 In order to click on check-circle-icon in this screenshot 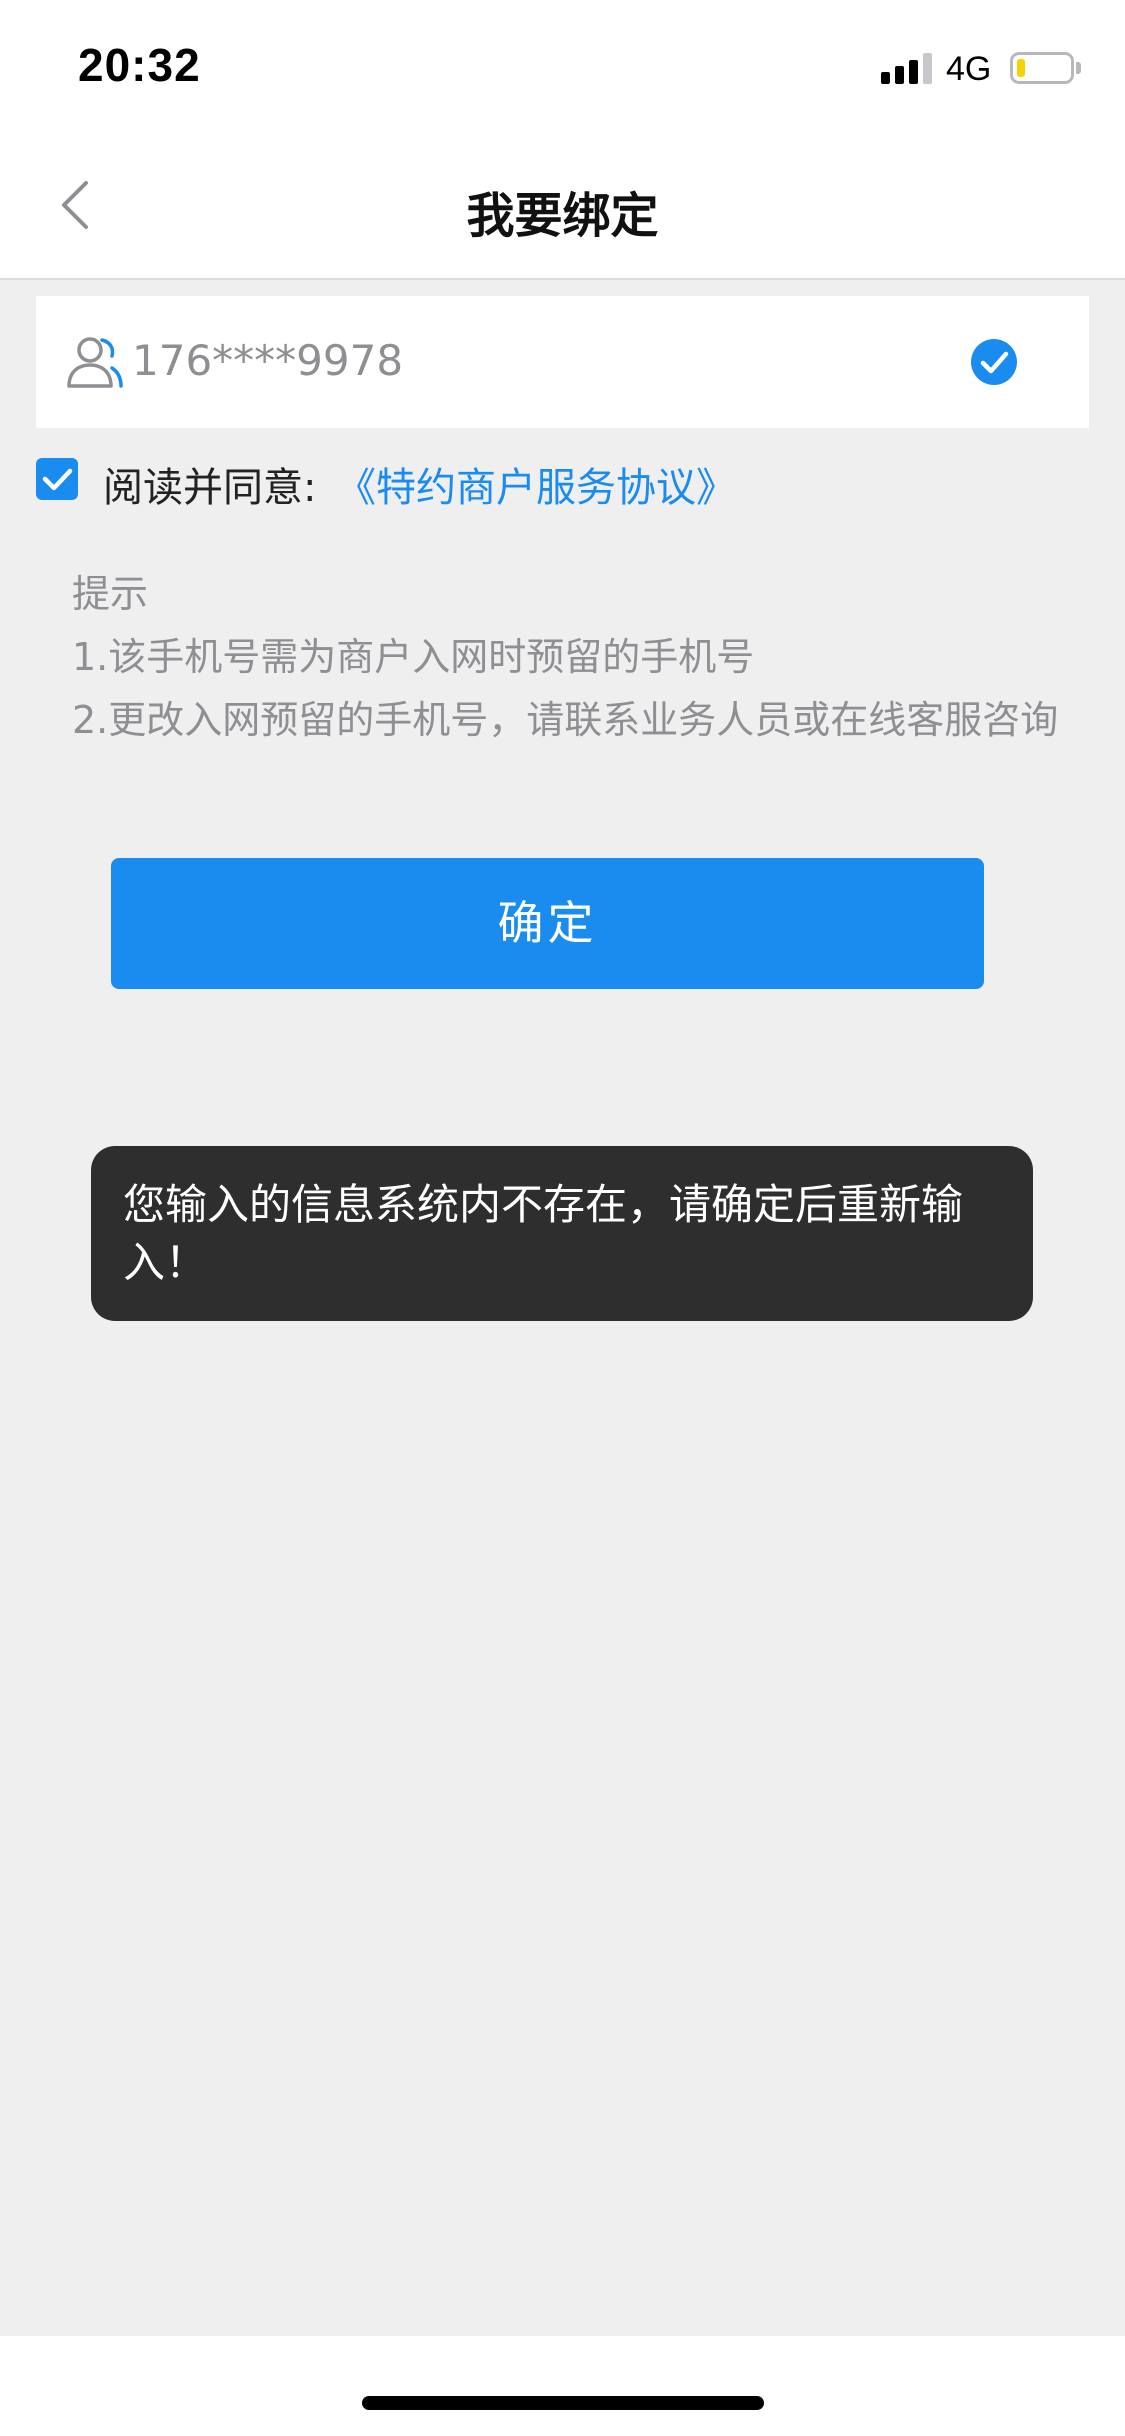, I will do `click(994, 362)`.